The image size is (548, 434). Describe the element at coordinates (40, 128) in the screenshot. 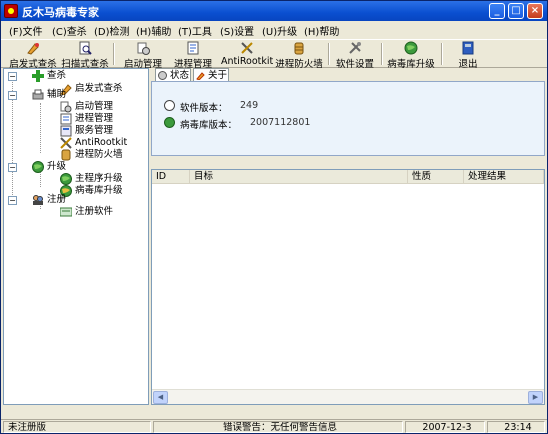

I see `tree-connector` at that location.